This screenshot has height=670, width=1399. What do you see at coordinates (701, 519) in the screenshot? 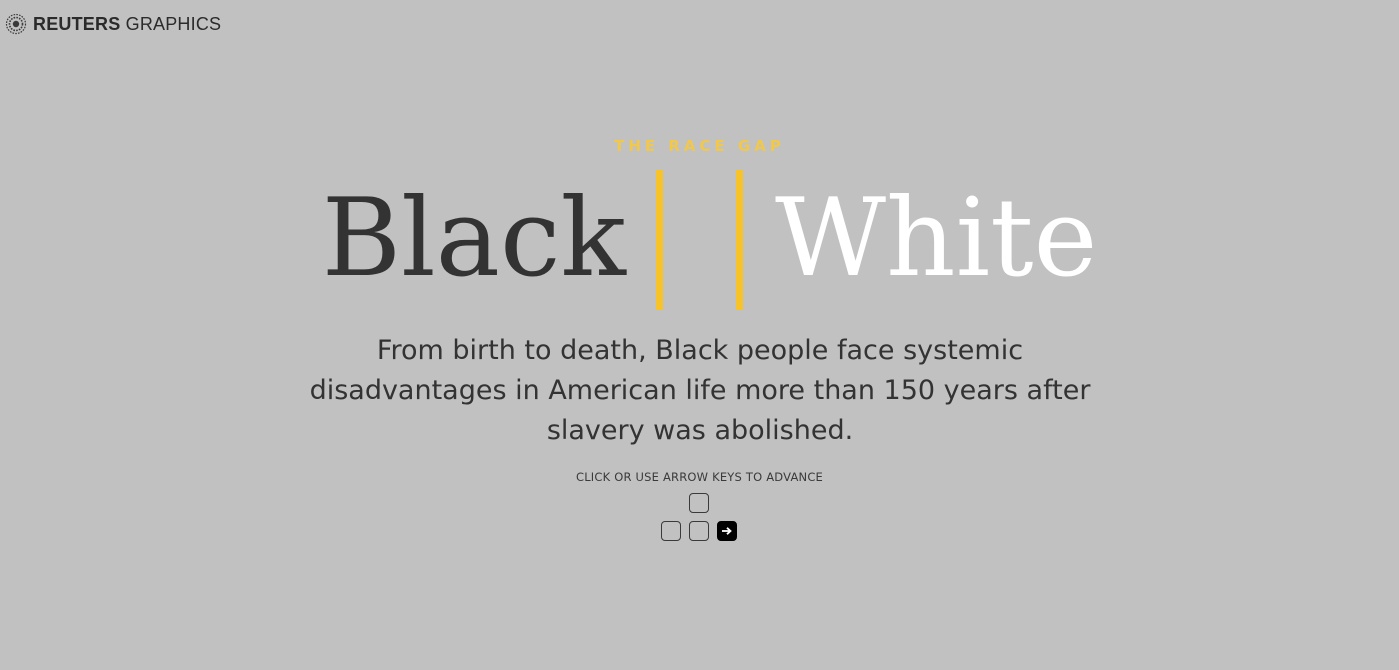
I see `arrow-keys-hint` at bounding box center [701, 519].